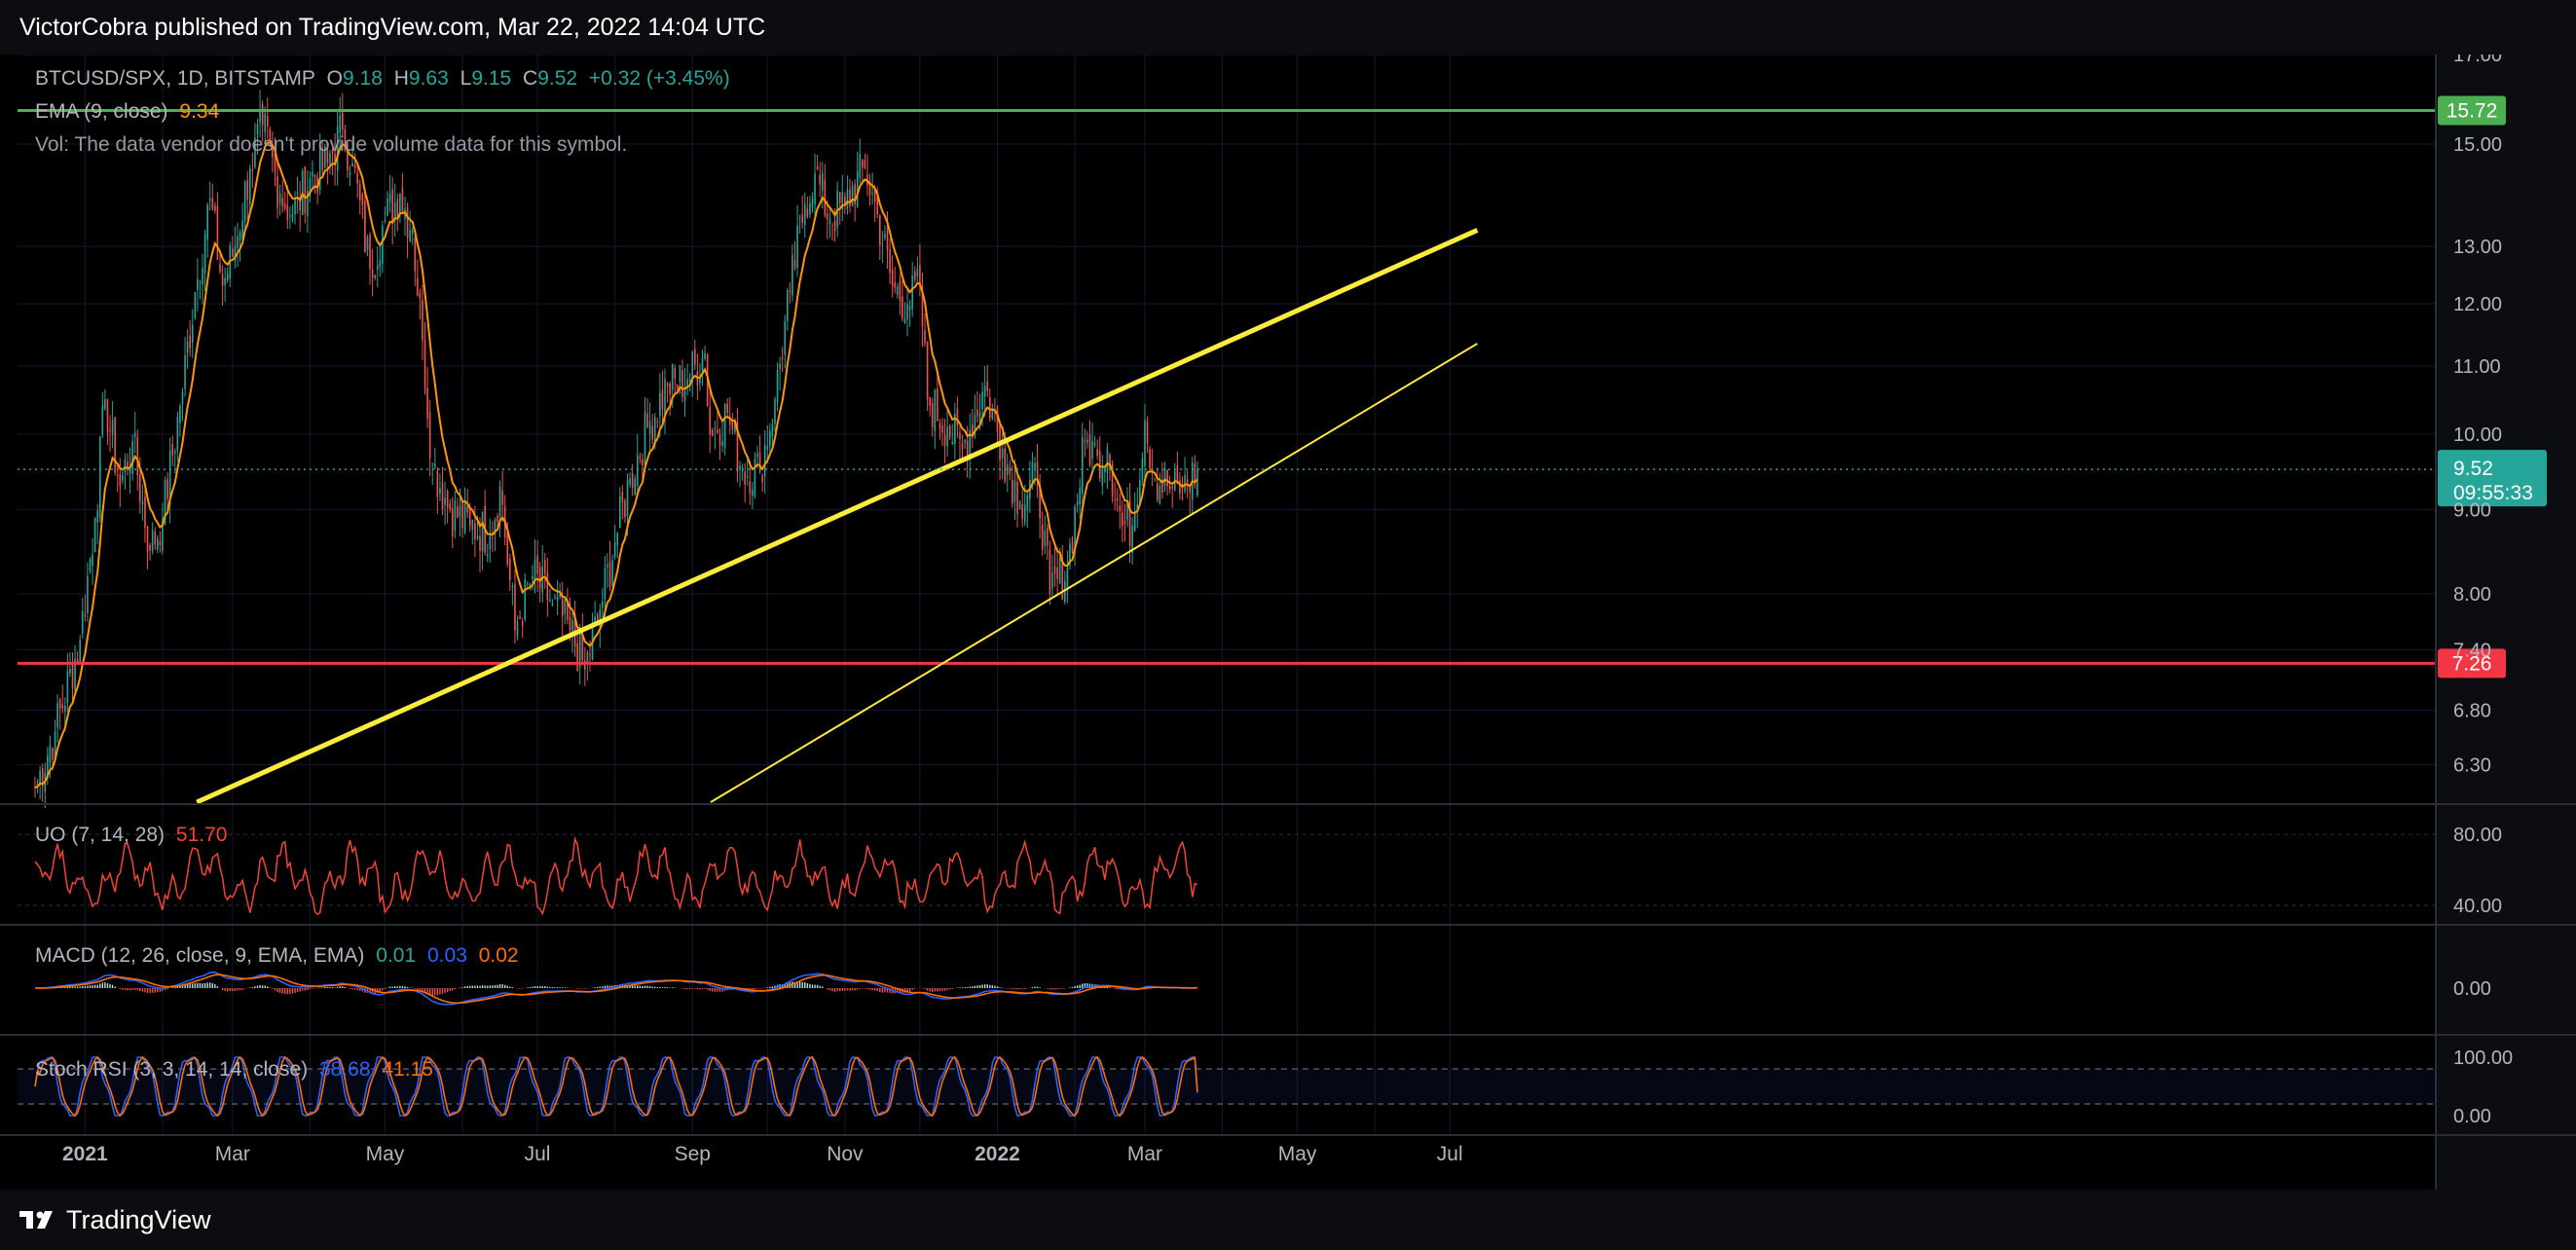 Image resolution: width=2576 pixels, height=1250 pixels. What do you see at coordinates (2477, 835) in the screenshot?
I see `uo-tick-label: 80.00` at bounding box center [2477, 835].